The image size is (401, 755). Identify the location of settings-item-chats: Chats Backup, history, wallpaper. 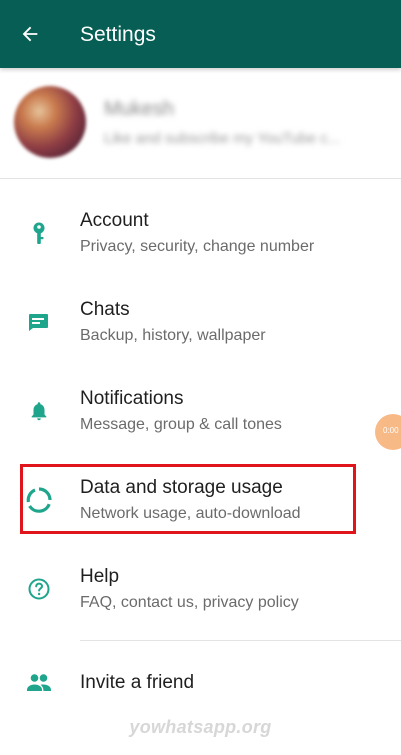
(200, 322).